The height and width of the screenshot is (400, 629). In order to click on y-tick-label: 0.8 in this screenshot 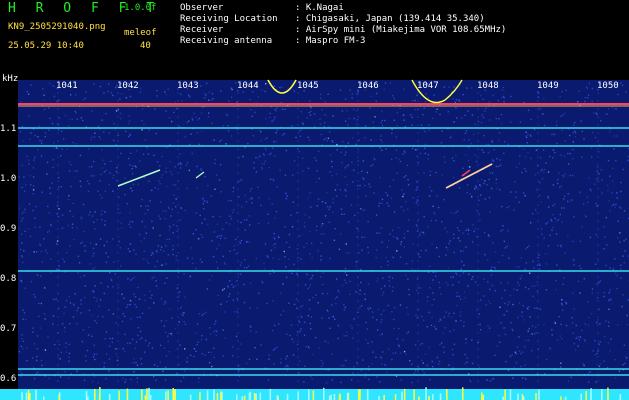, I will do `click(8, 279)`.